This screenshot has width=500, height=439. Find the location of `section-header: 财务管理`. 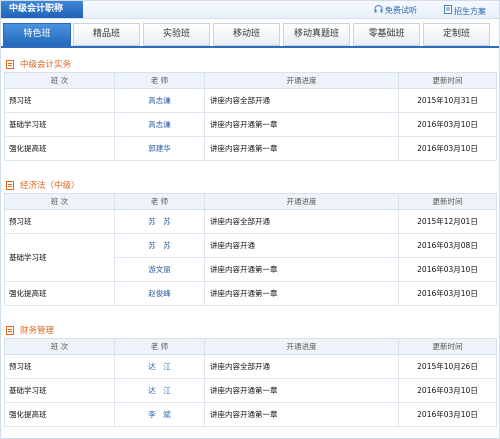

section-header: 财务管理 is located at coordinates (250, 331).